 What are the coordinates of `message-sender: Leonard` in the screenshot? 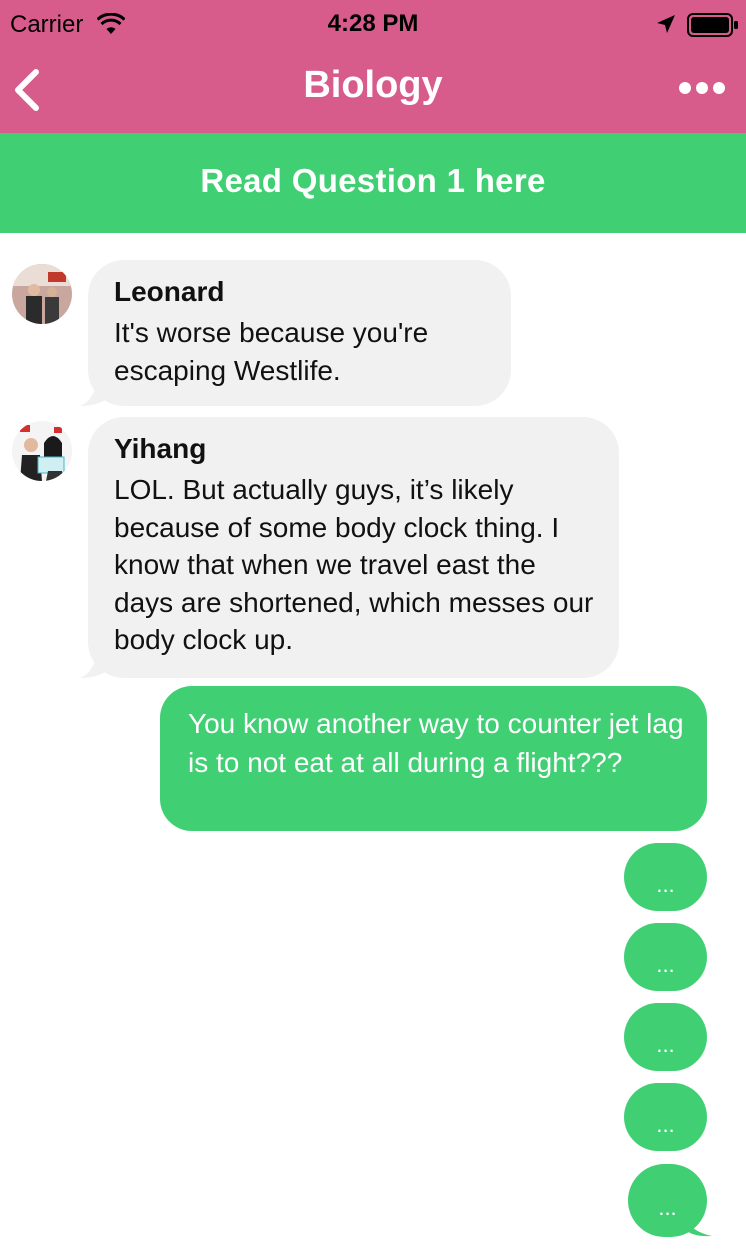 It's located at (169, 291).